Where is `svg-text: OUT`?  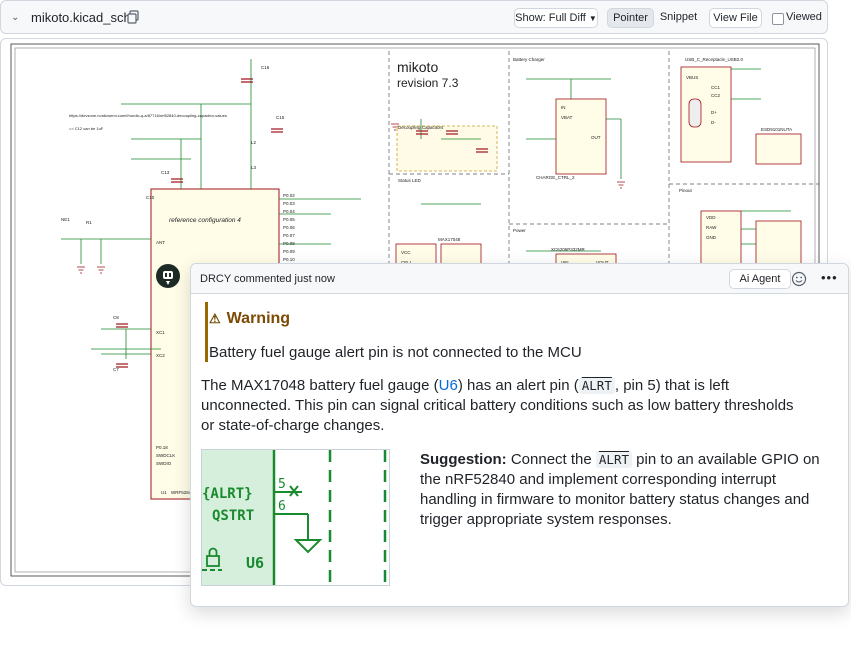
svg-text: OUT is located at coordinates (596, 137).